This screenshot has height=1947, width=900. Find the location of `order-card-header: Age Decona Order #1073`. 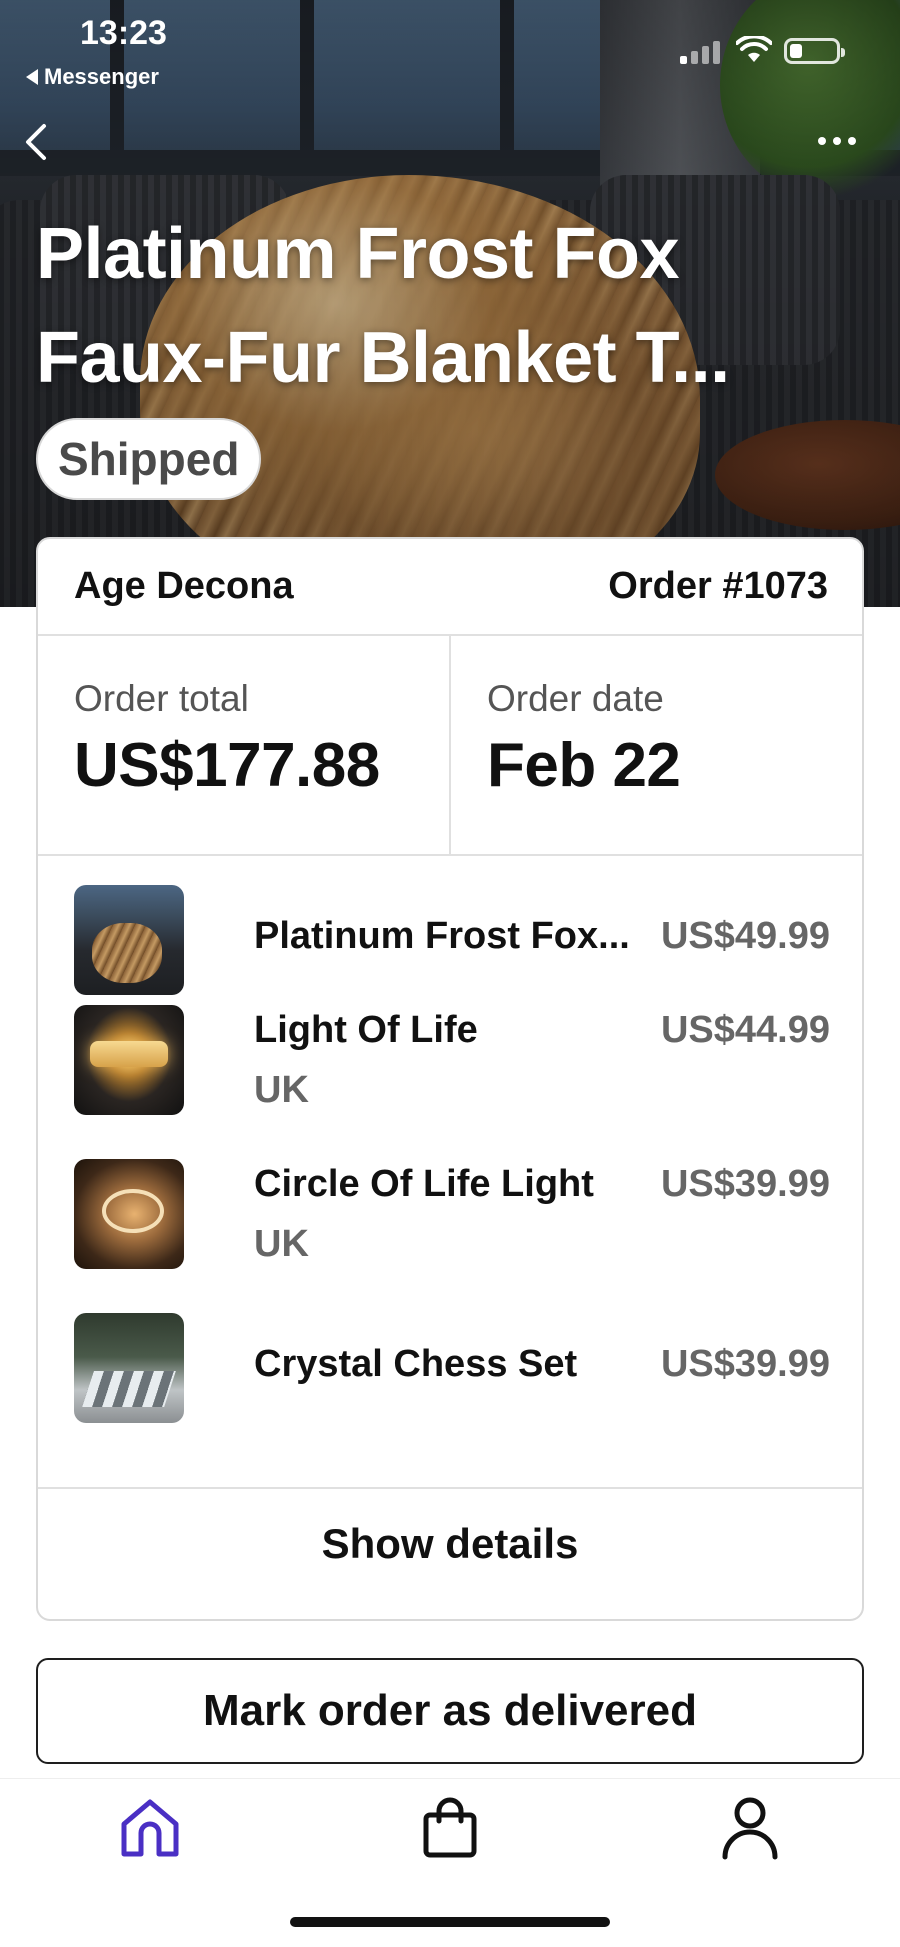

order-card-header: Age Decona Order #1073 is located at coordinates (450, 587).